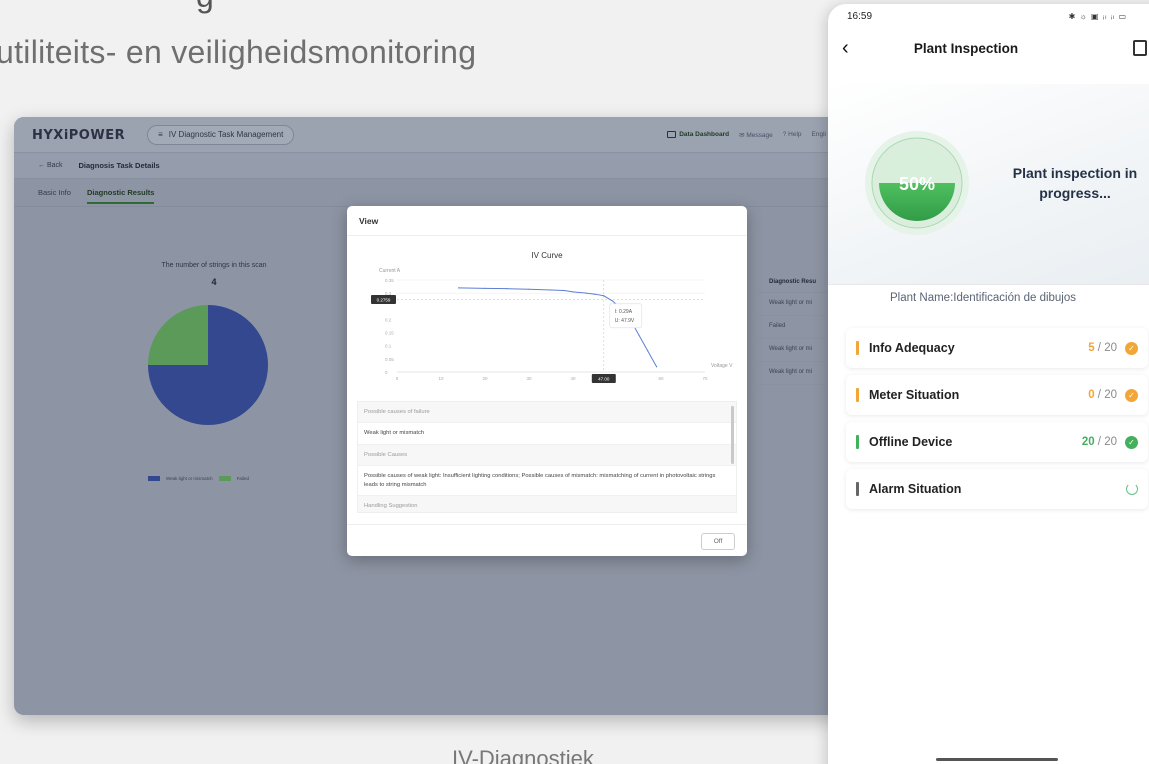 This screenshot has width=1149, height=764. I want to click on module-menu-button: ≡ IV Diagnostic Task Management, so click(221, 134).